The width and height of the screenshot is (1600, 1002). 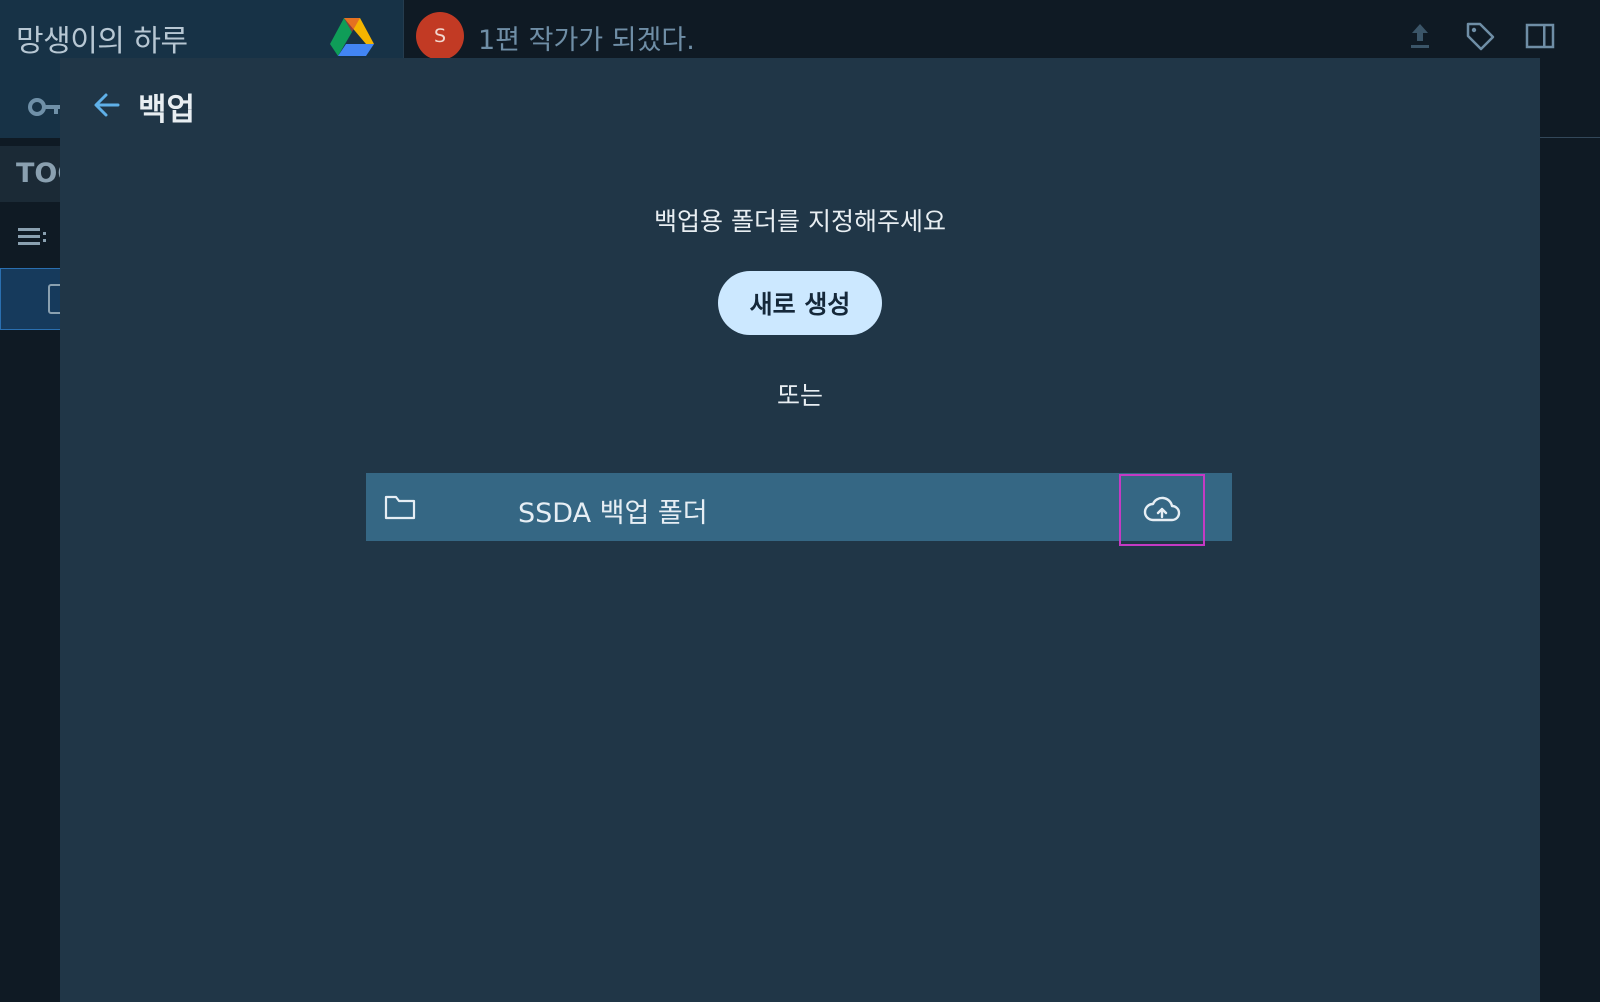 I want to click on upload-icon, so click(x=1420, y=36).